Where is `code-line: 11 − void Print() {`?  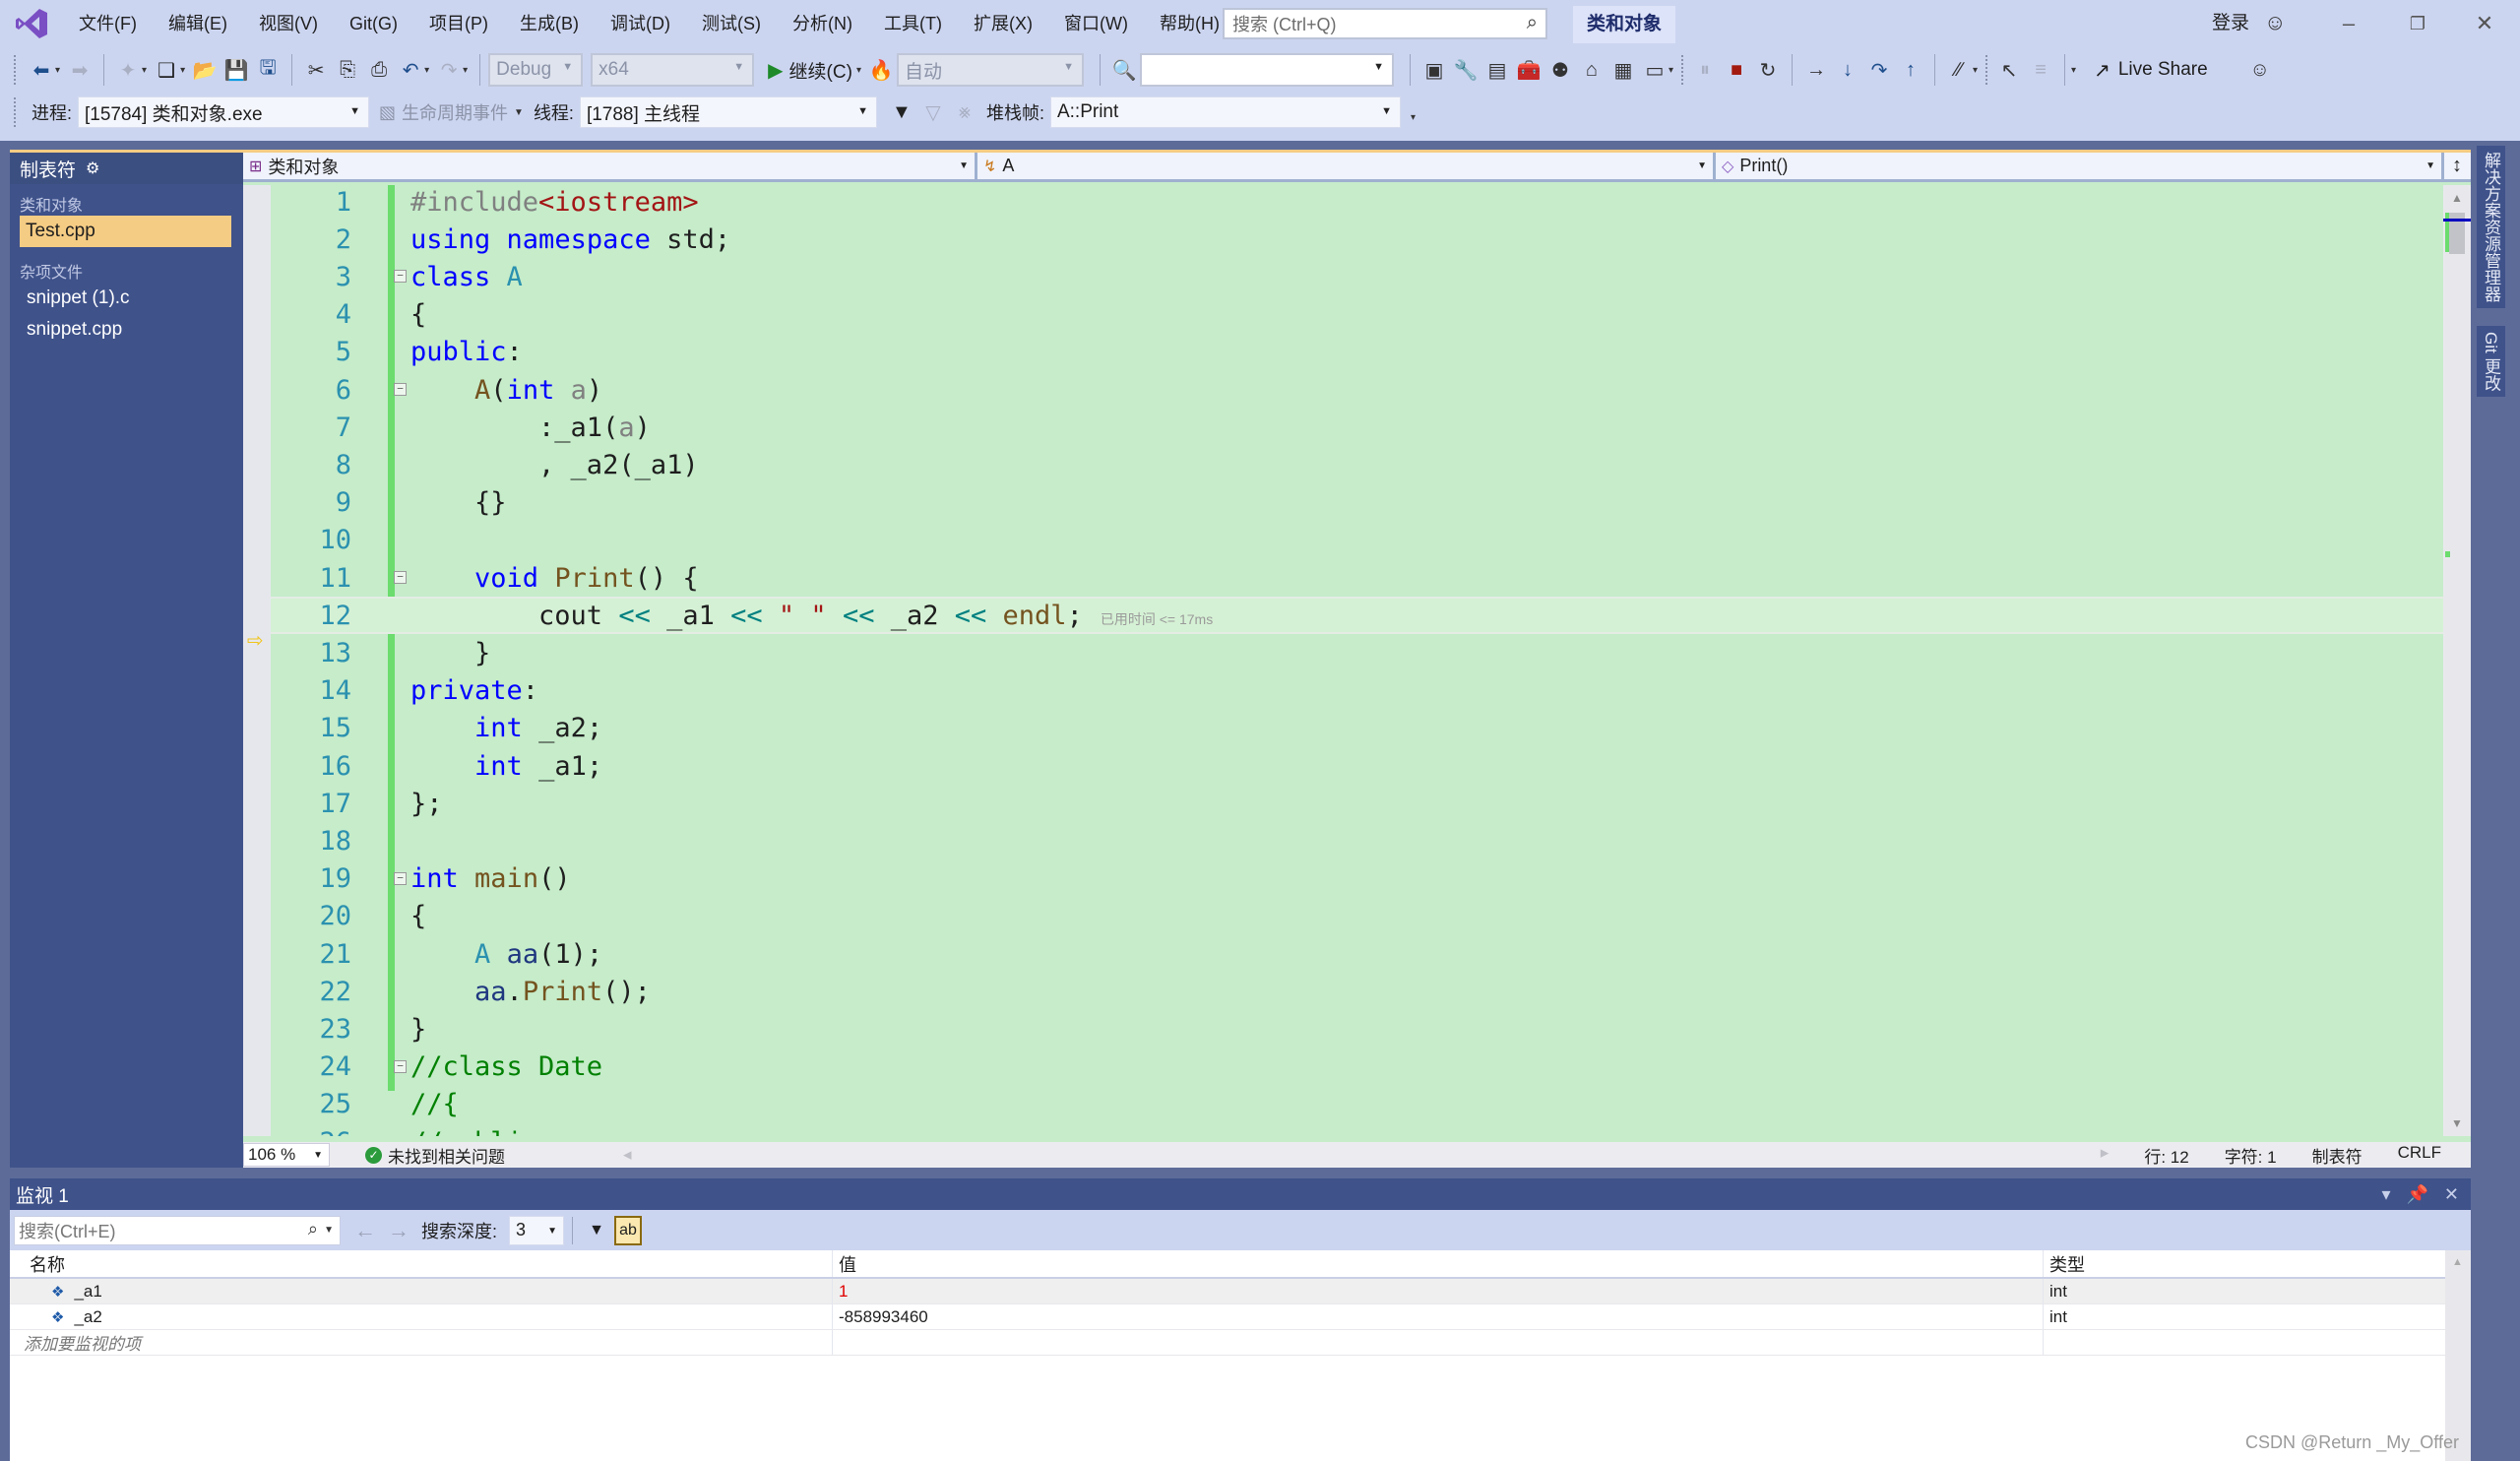
code-line: 11 − void Print() { is located at coordinates (1357, 578).